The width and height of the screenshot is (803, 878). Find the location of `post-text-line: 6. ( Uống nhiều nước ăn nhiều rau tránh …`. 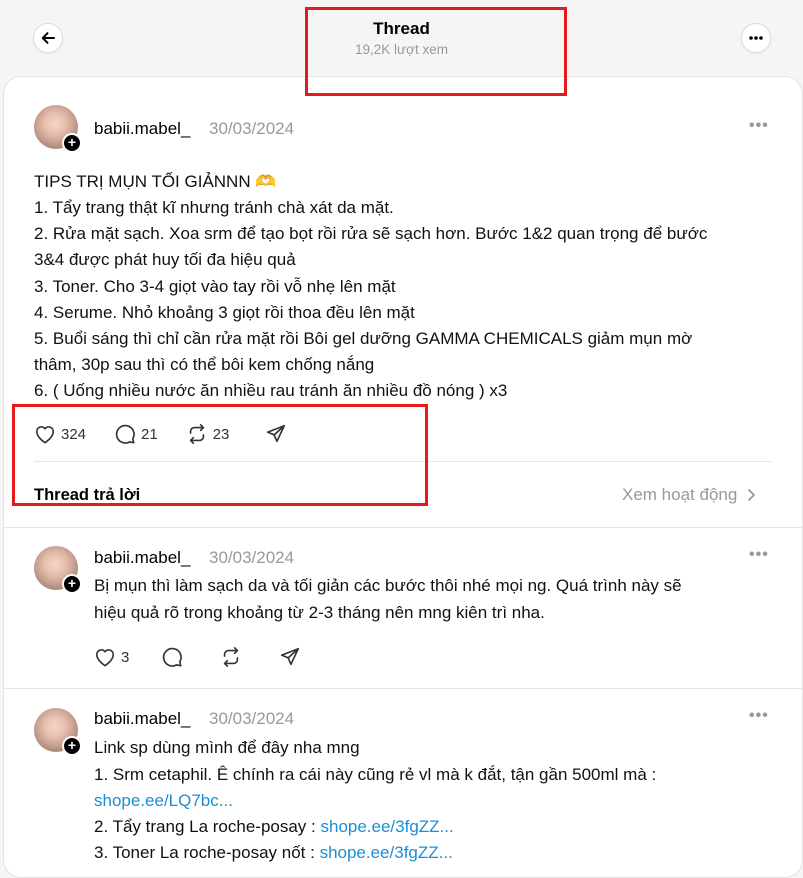

post-text-line: 6. ( Uống nhiều nước ăn nhiều rau tránh … is located at coordinates (271, 390).